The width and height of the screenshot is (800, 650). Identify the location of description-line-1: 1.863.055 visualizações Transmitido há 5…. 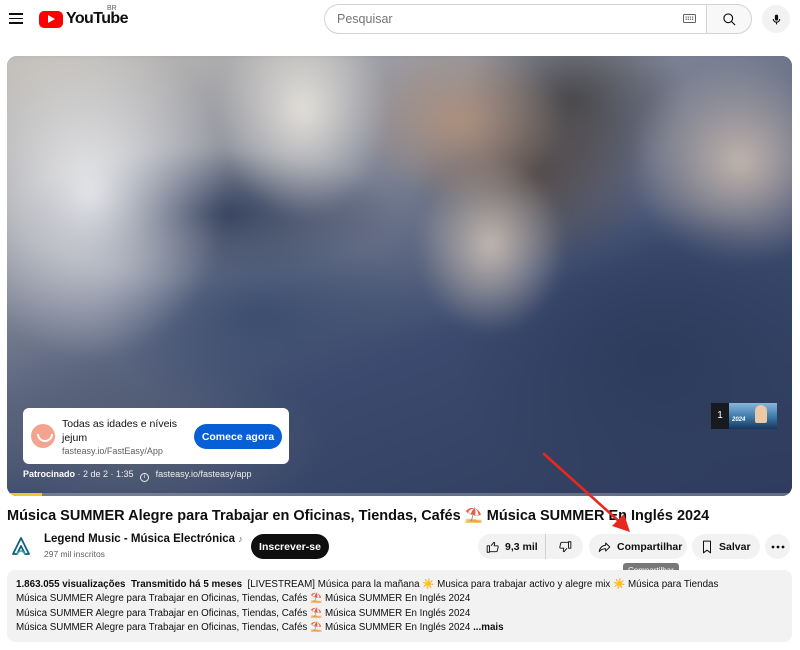
(399, 585).